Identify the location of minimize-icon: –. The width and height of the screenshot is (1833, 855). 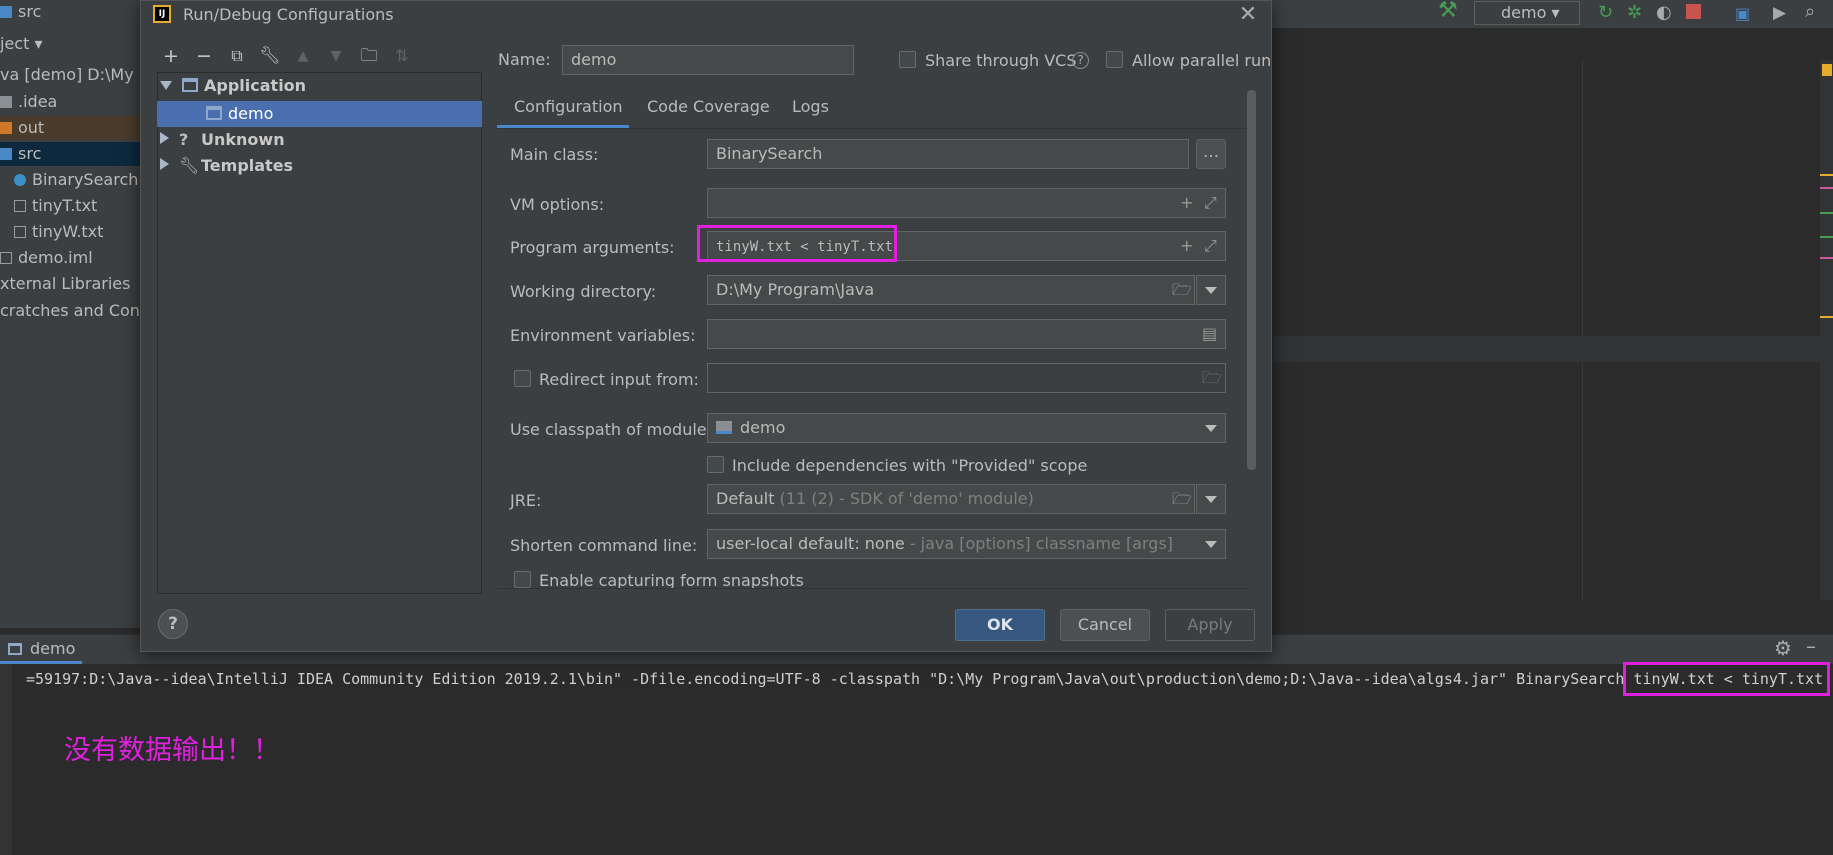
(1811, 646).